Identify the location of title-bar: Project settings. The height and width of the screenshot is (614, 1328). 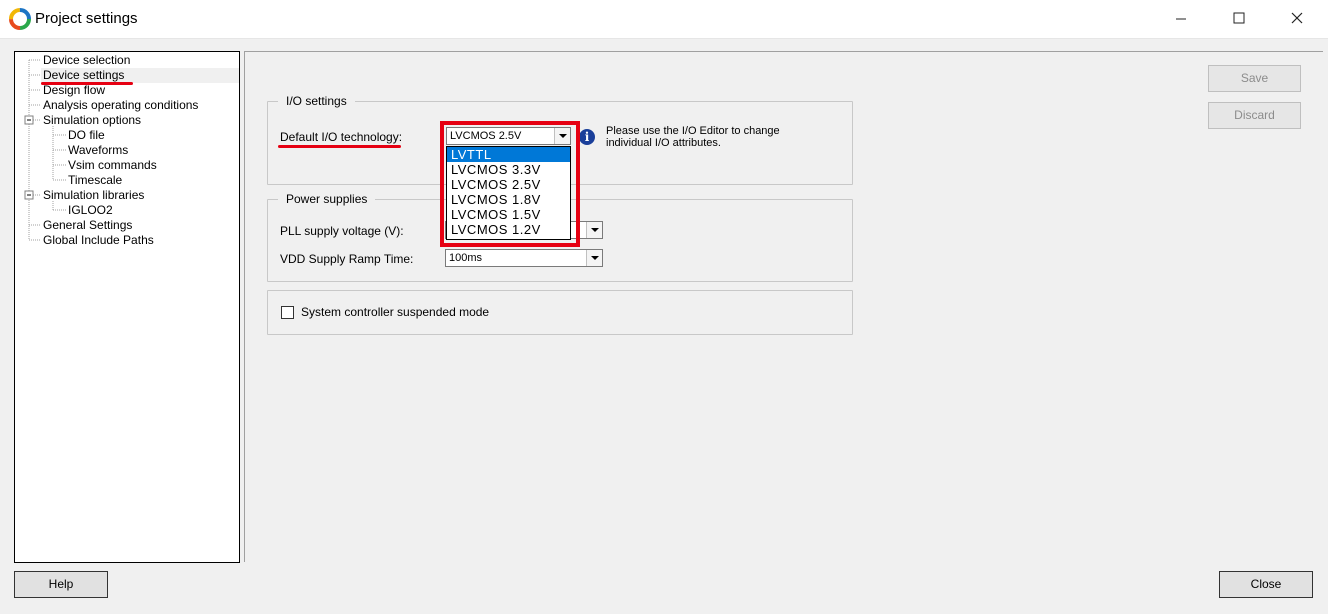
(664, 19).